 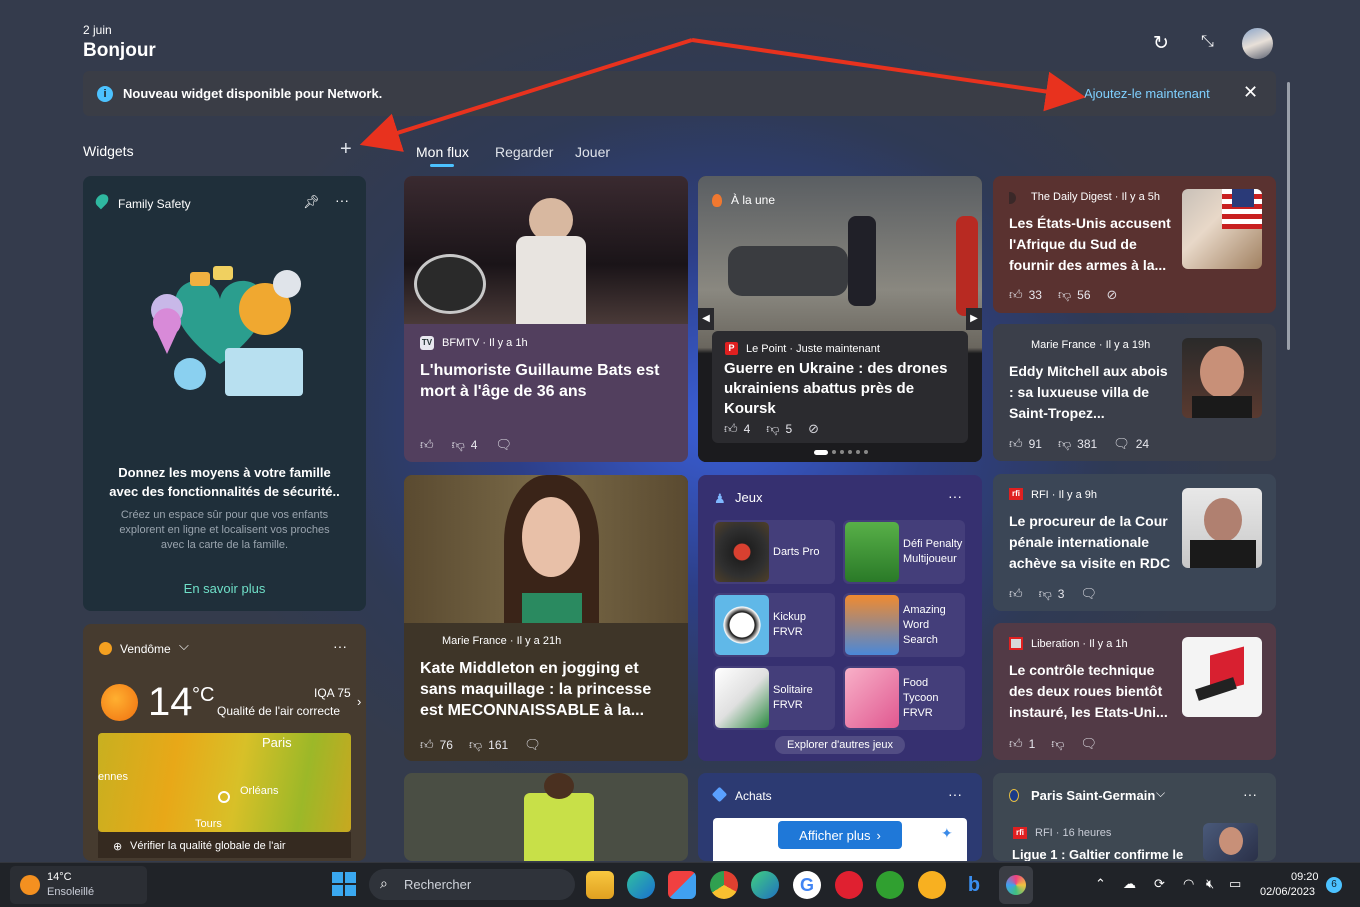 I want to click on game-tile: Amazing Word Search, so click(x=904, y=625).